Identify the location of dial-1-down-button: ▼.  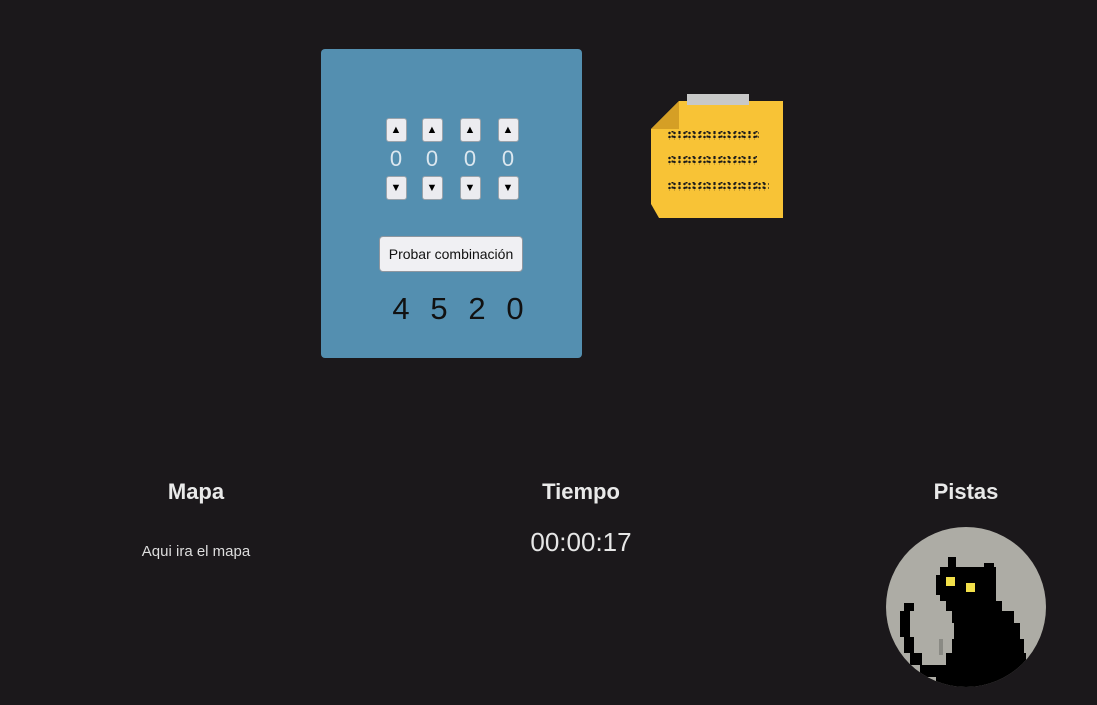
(396, 188).